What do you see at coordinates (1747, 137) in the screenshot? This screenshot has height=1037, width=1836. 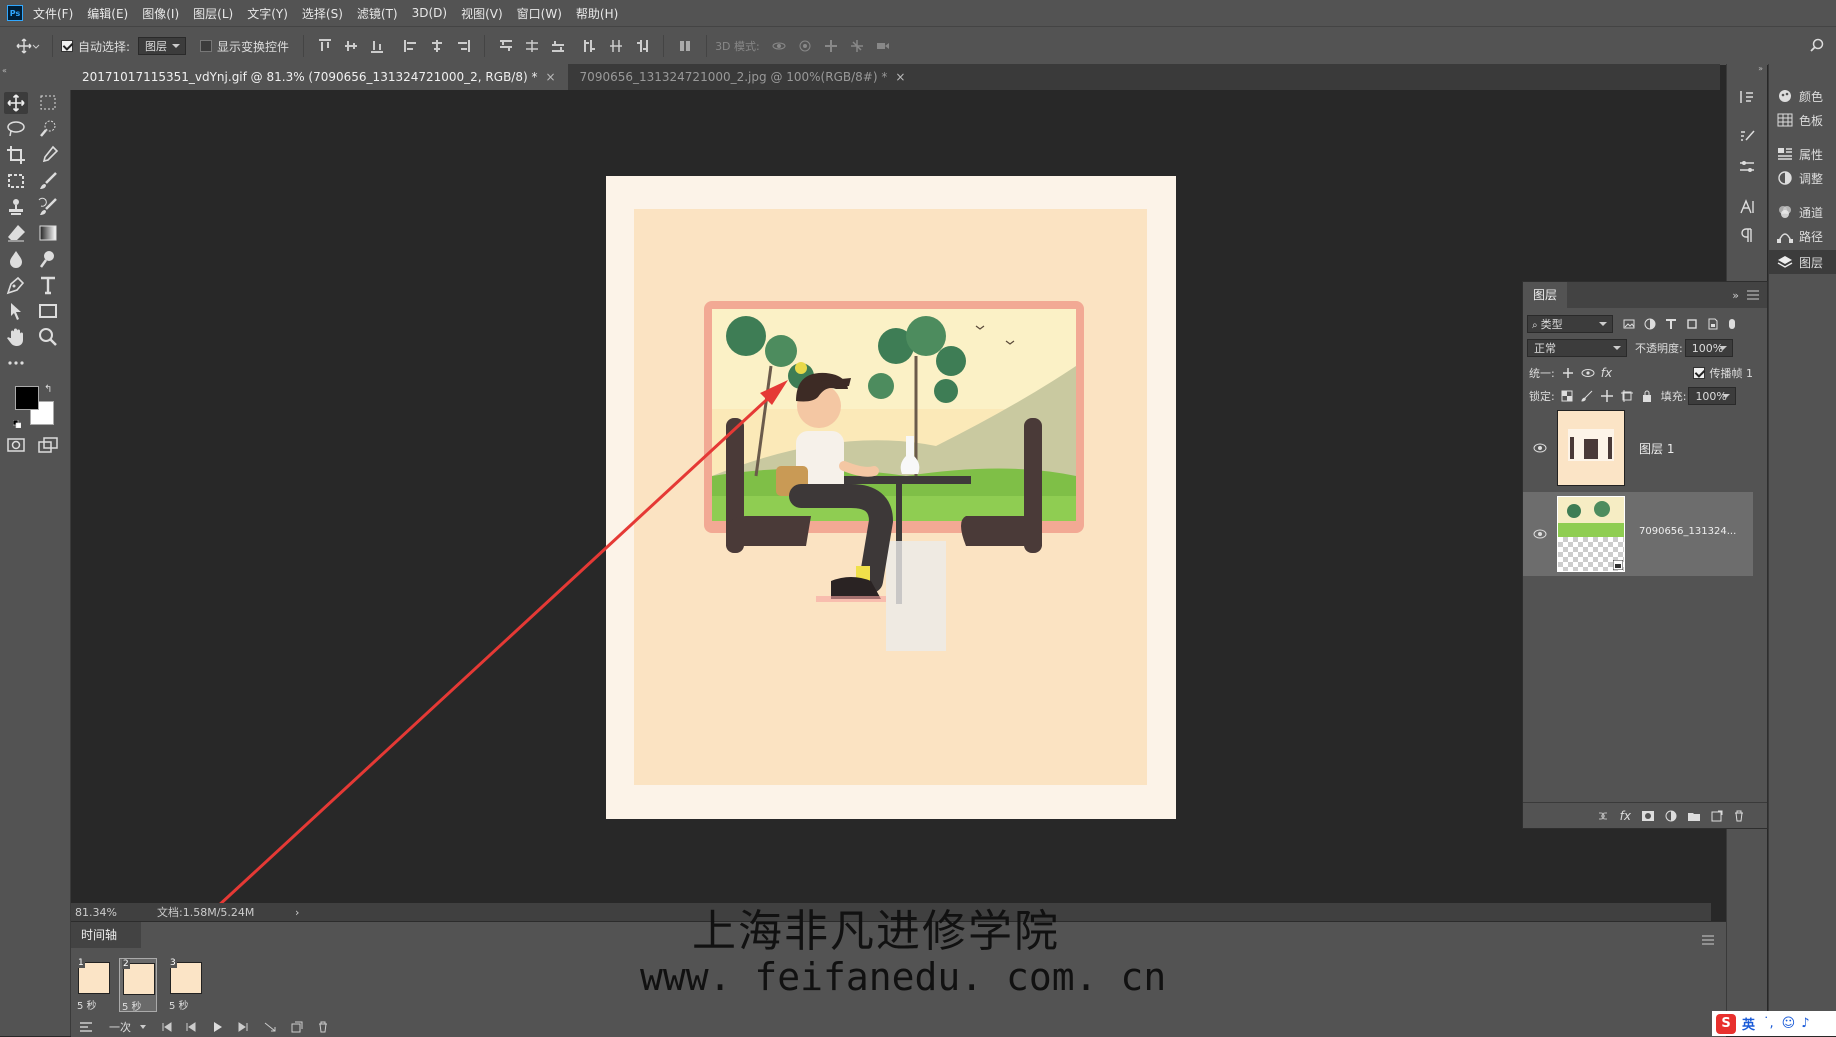 I see `brush-settings-icon` at bounding box center [1747, 137].